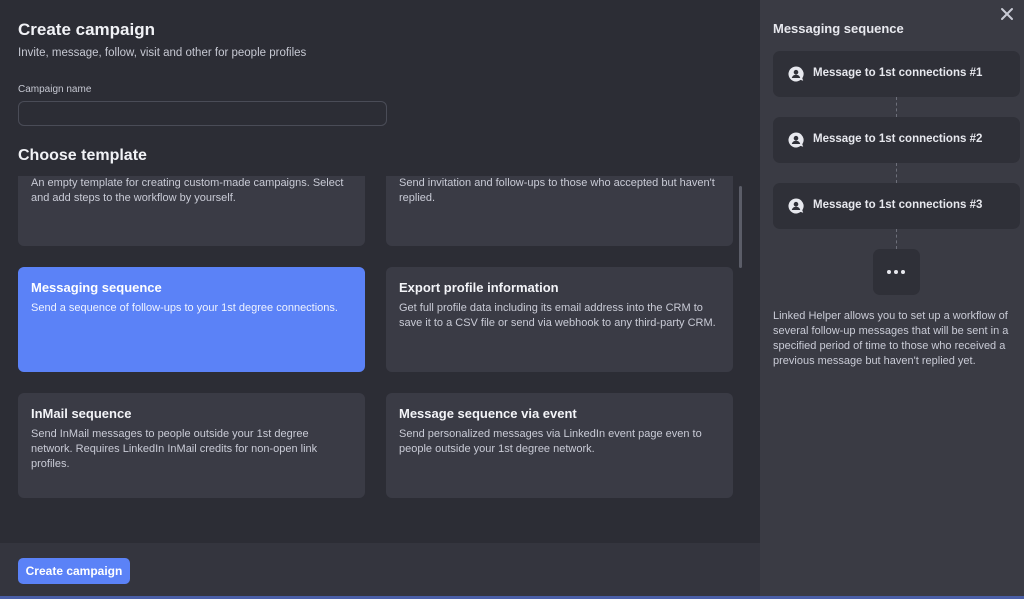 This screenshot has height=599, width=1024. I want to click on sequence-step-label: Message to 1st connections #3, so click(898, 205).